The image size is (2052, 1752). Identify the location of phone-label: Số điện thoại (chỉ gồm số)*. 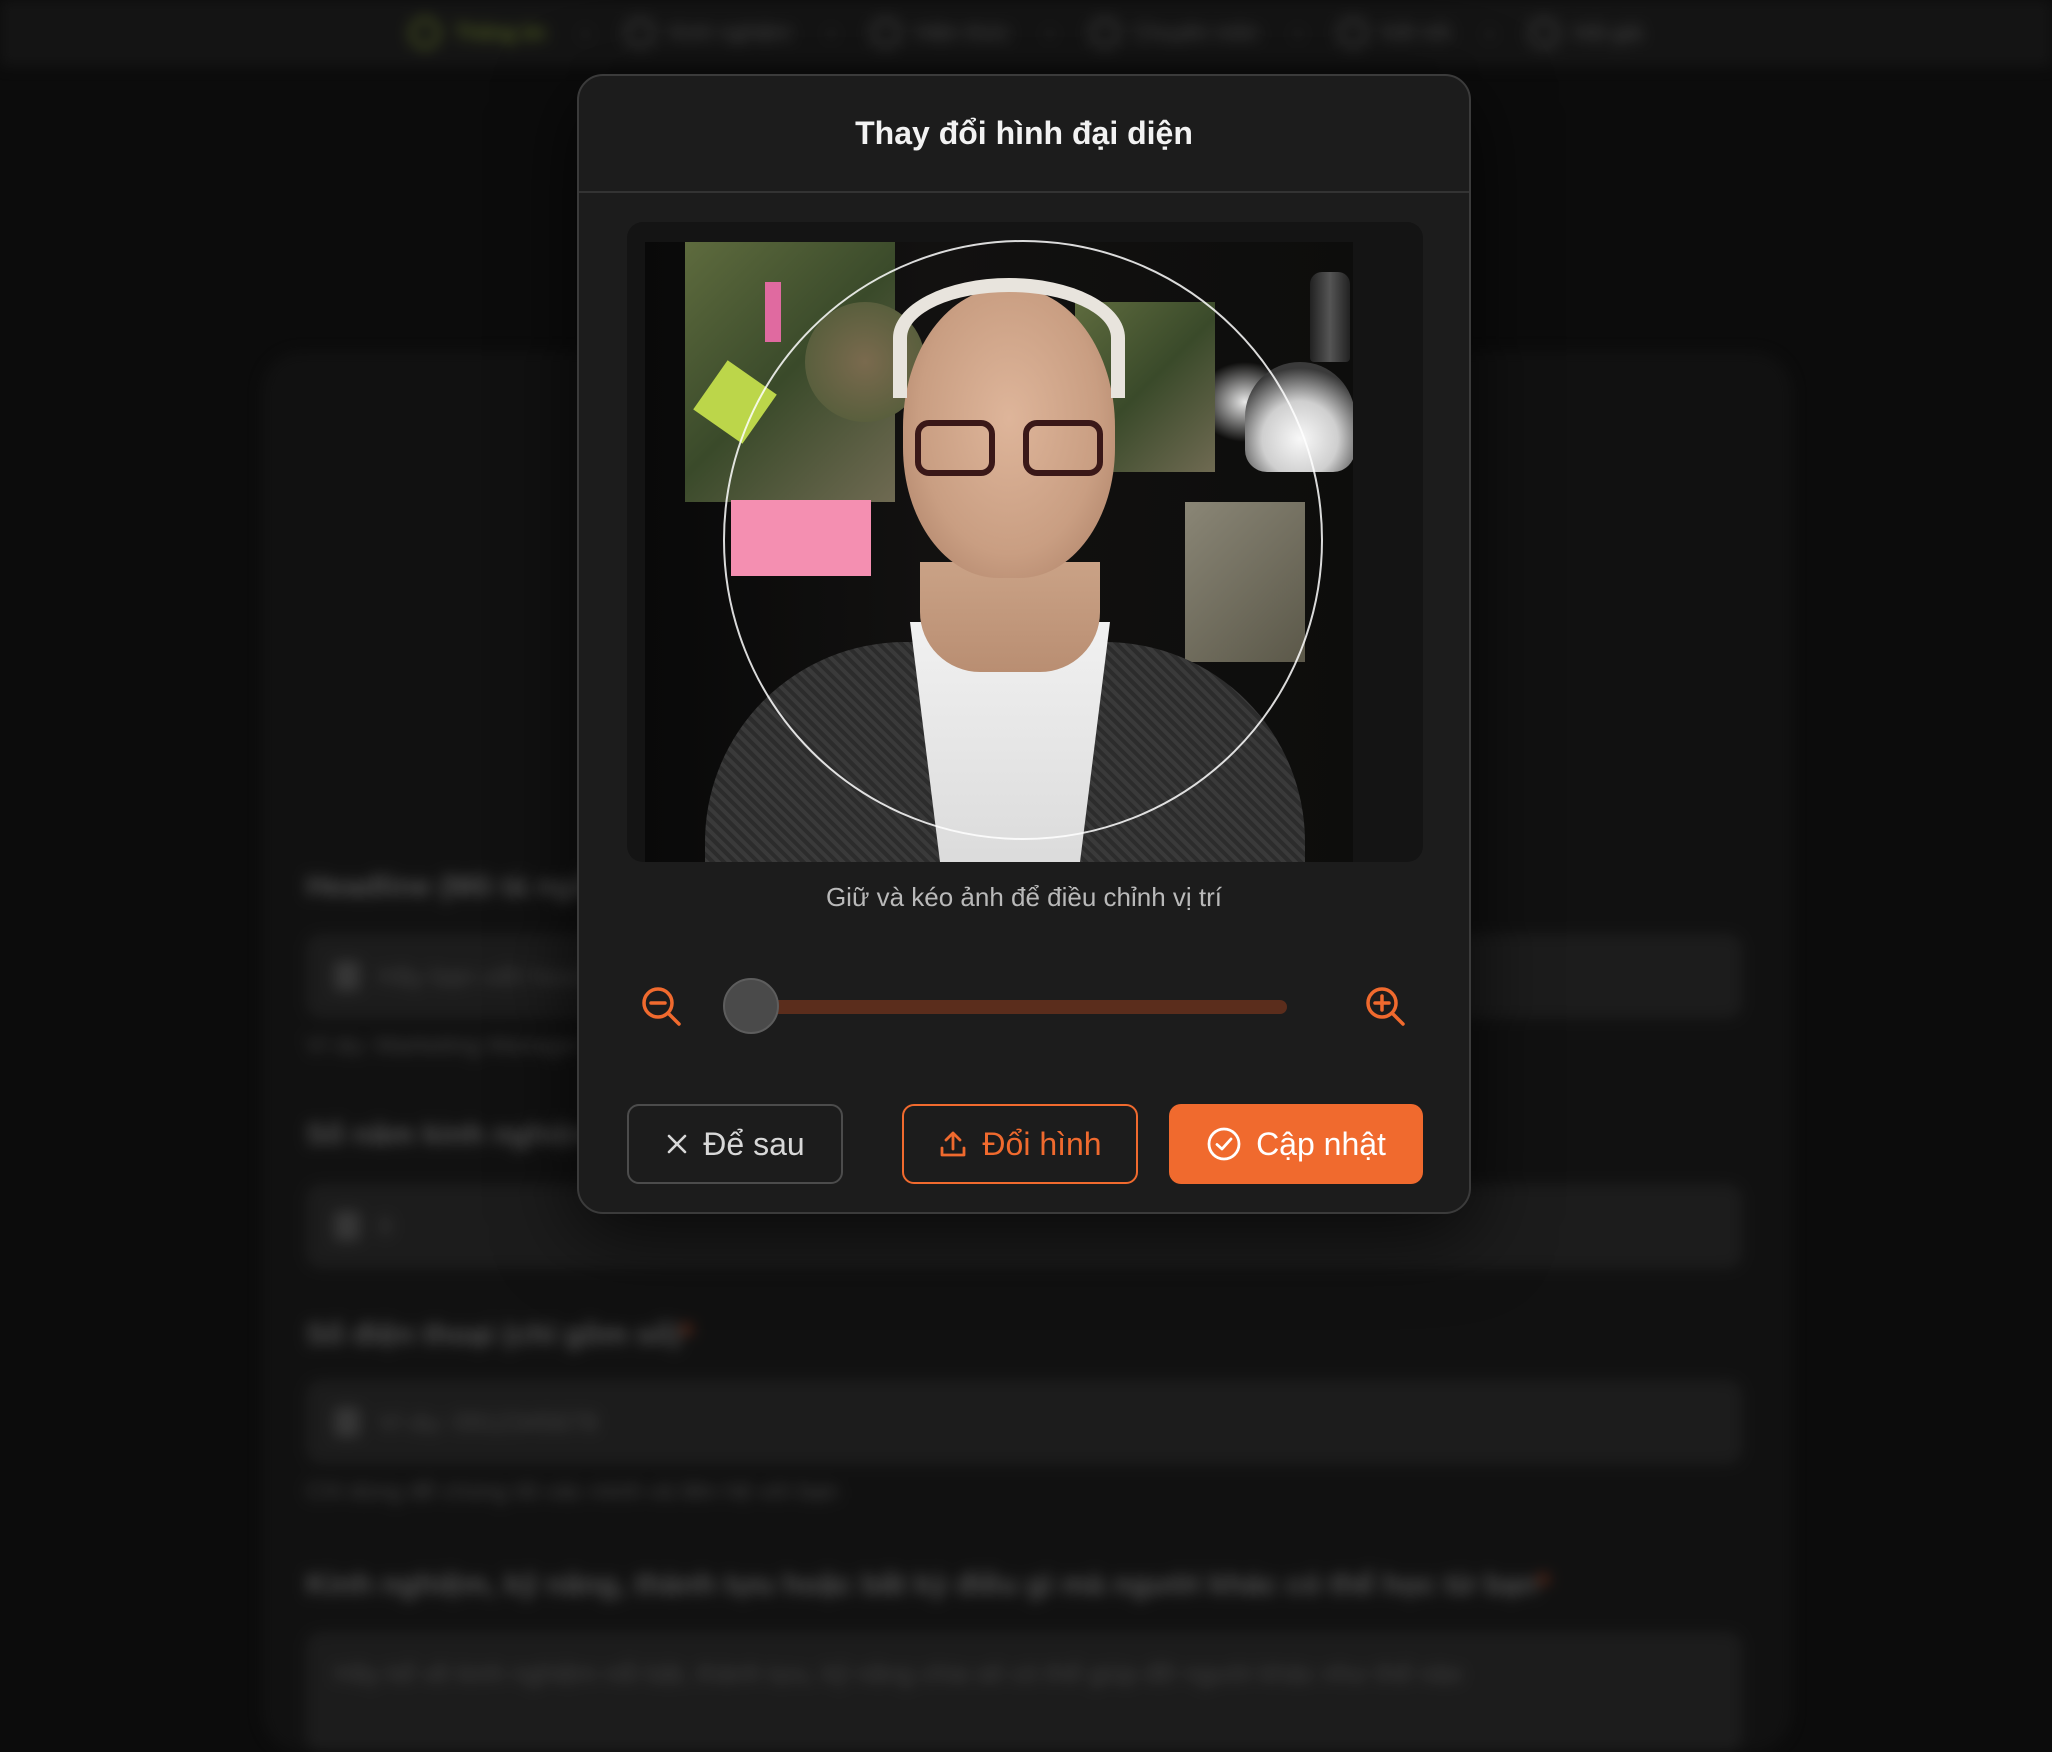
(499, 1335).